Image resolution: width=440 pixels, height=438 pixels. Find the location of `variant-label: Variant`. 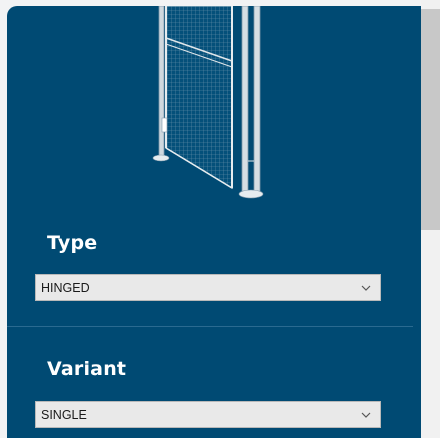

variant-label: Variant is located at coordinates (87, 369).